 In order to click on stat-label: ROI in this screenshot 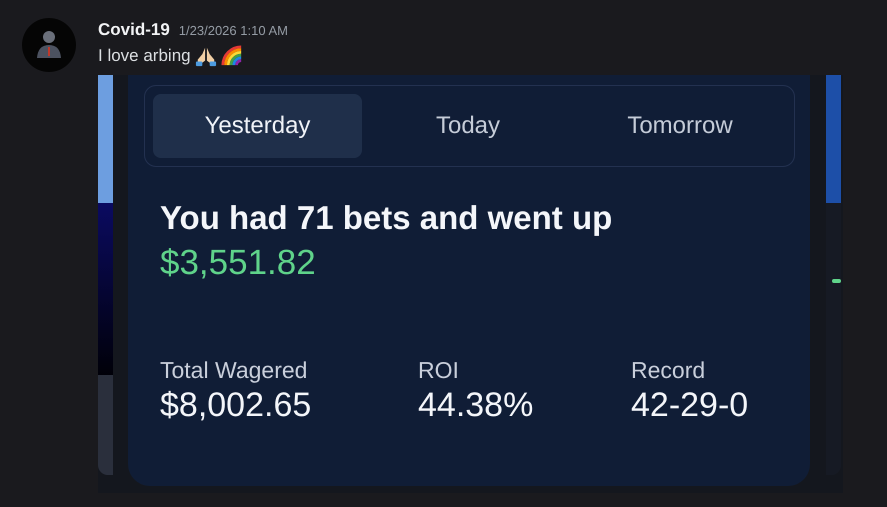, I will do `click(439, 370)`.